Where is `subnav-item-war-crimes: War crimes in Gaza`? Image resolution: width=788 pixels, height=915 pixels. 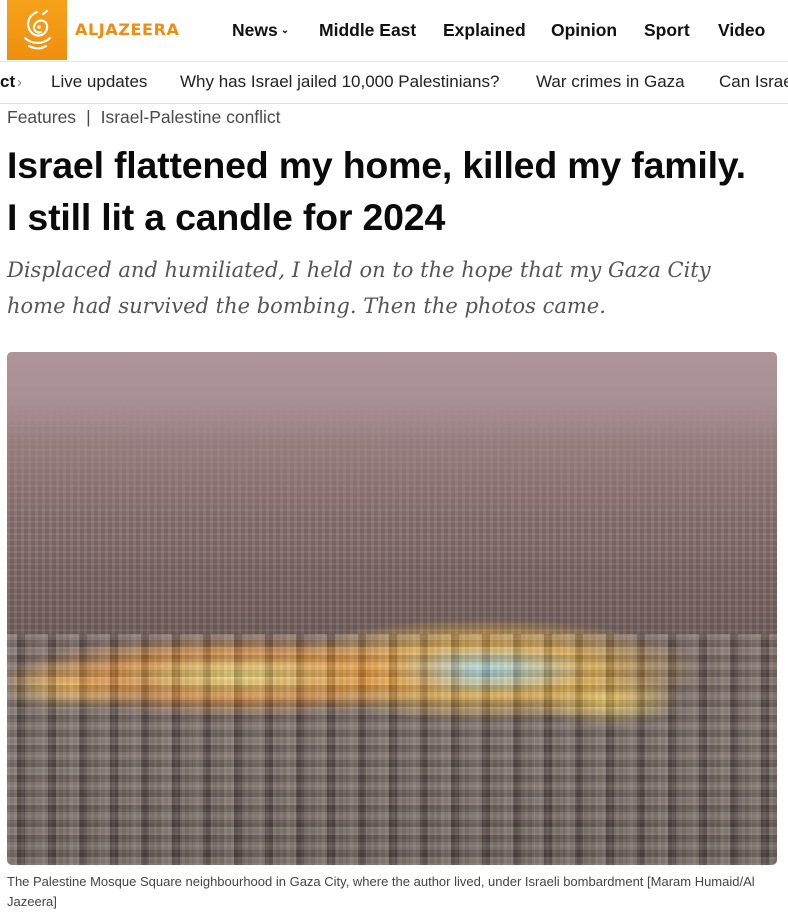
subnav-item-war-crimes: War crimes in Gaza is located at coordinates (610, 82).